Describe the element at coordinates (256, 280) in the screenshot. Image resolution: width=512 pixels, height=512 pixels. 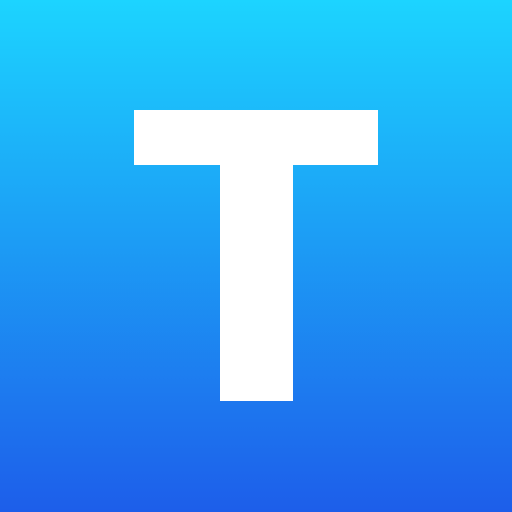
I see `letter-t-stem` at that location.